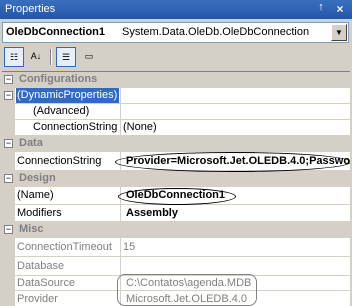  I want to click on property-name: (Advanced), so click(61, 111).